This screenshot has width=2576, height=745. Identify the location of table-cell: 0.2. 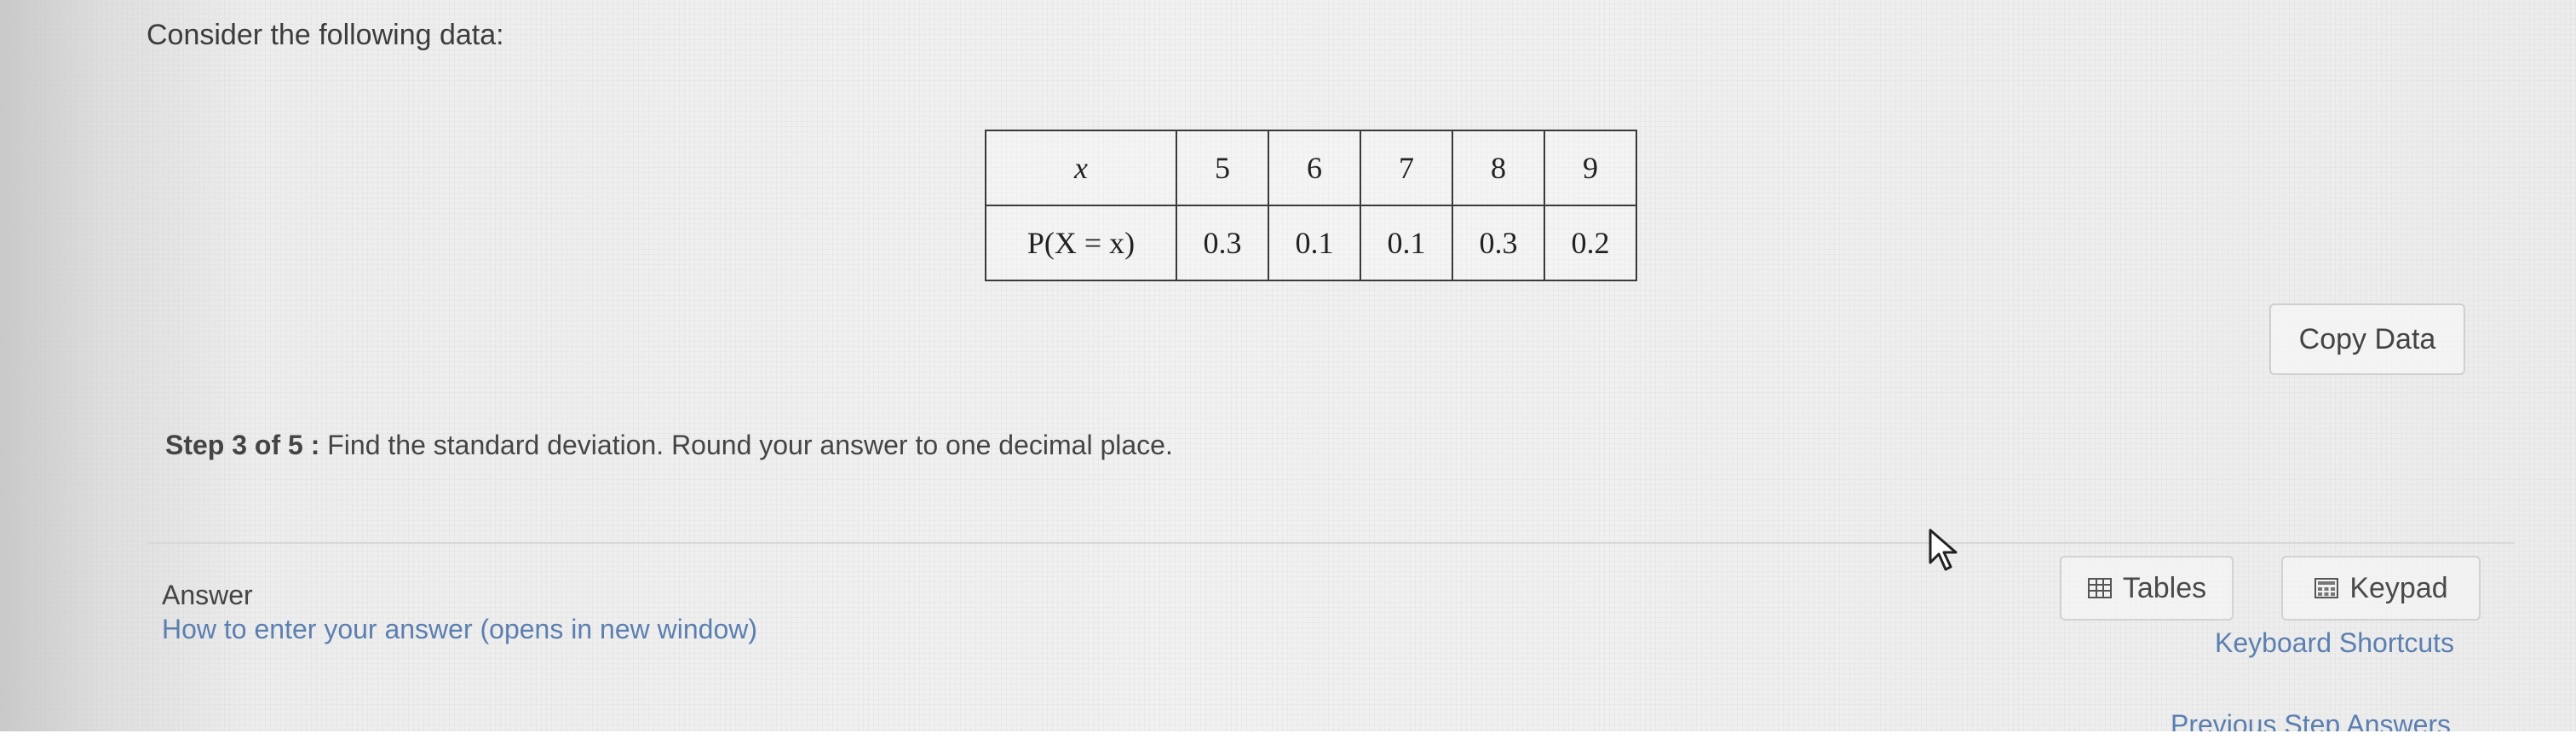
(1590, 243).